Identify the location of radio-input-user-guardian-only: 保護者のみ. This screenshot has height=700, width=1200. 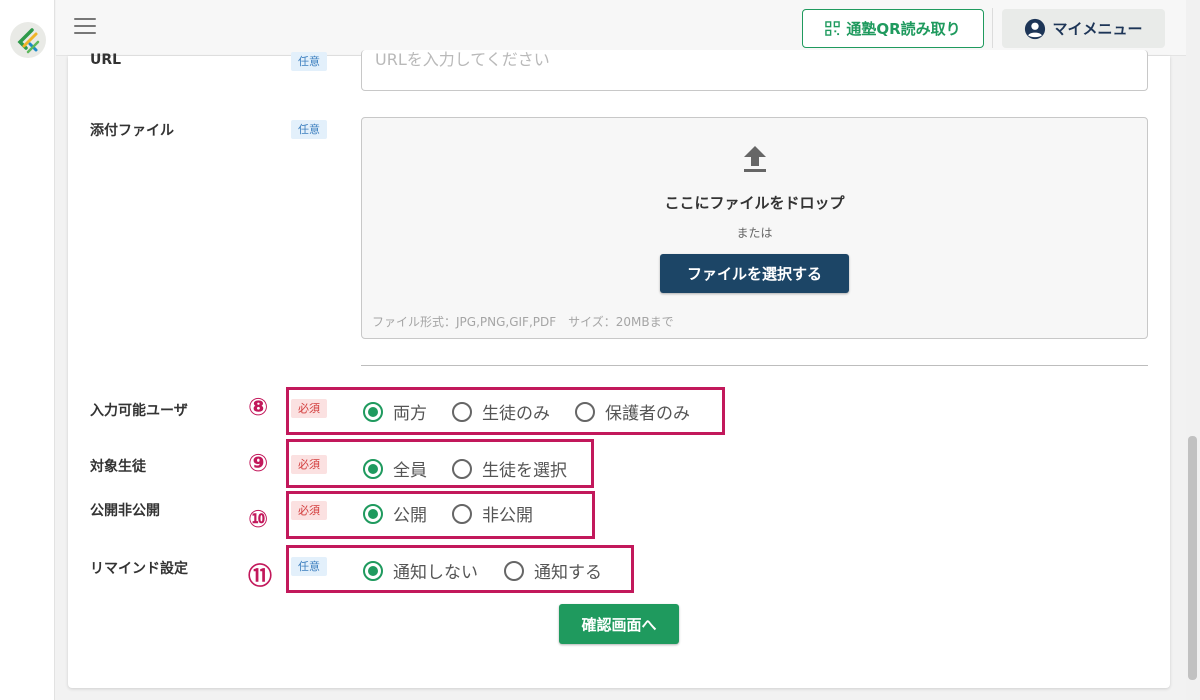
(632, 411).